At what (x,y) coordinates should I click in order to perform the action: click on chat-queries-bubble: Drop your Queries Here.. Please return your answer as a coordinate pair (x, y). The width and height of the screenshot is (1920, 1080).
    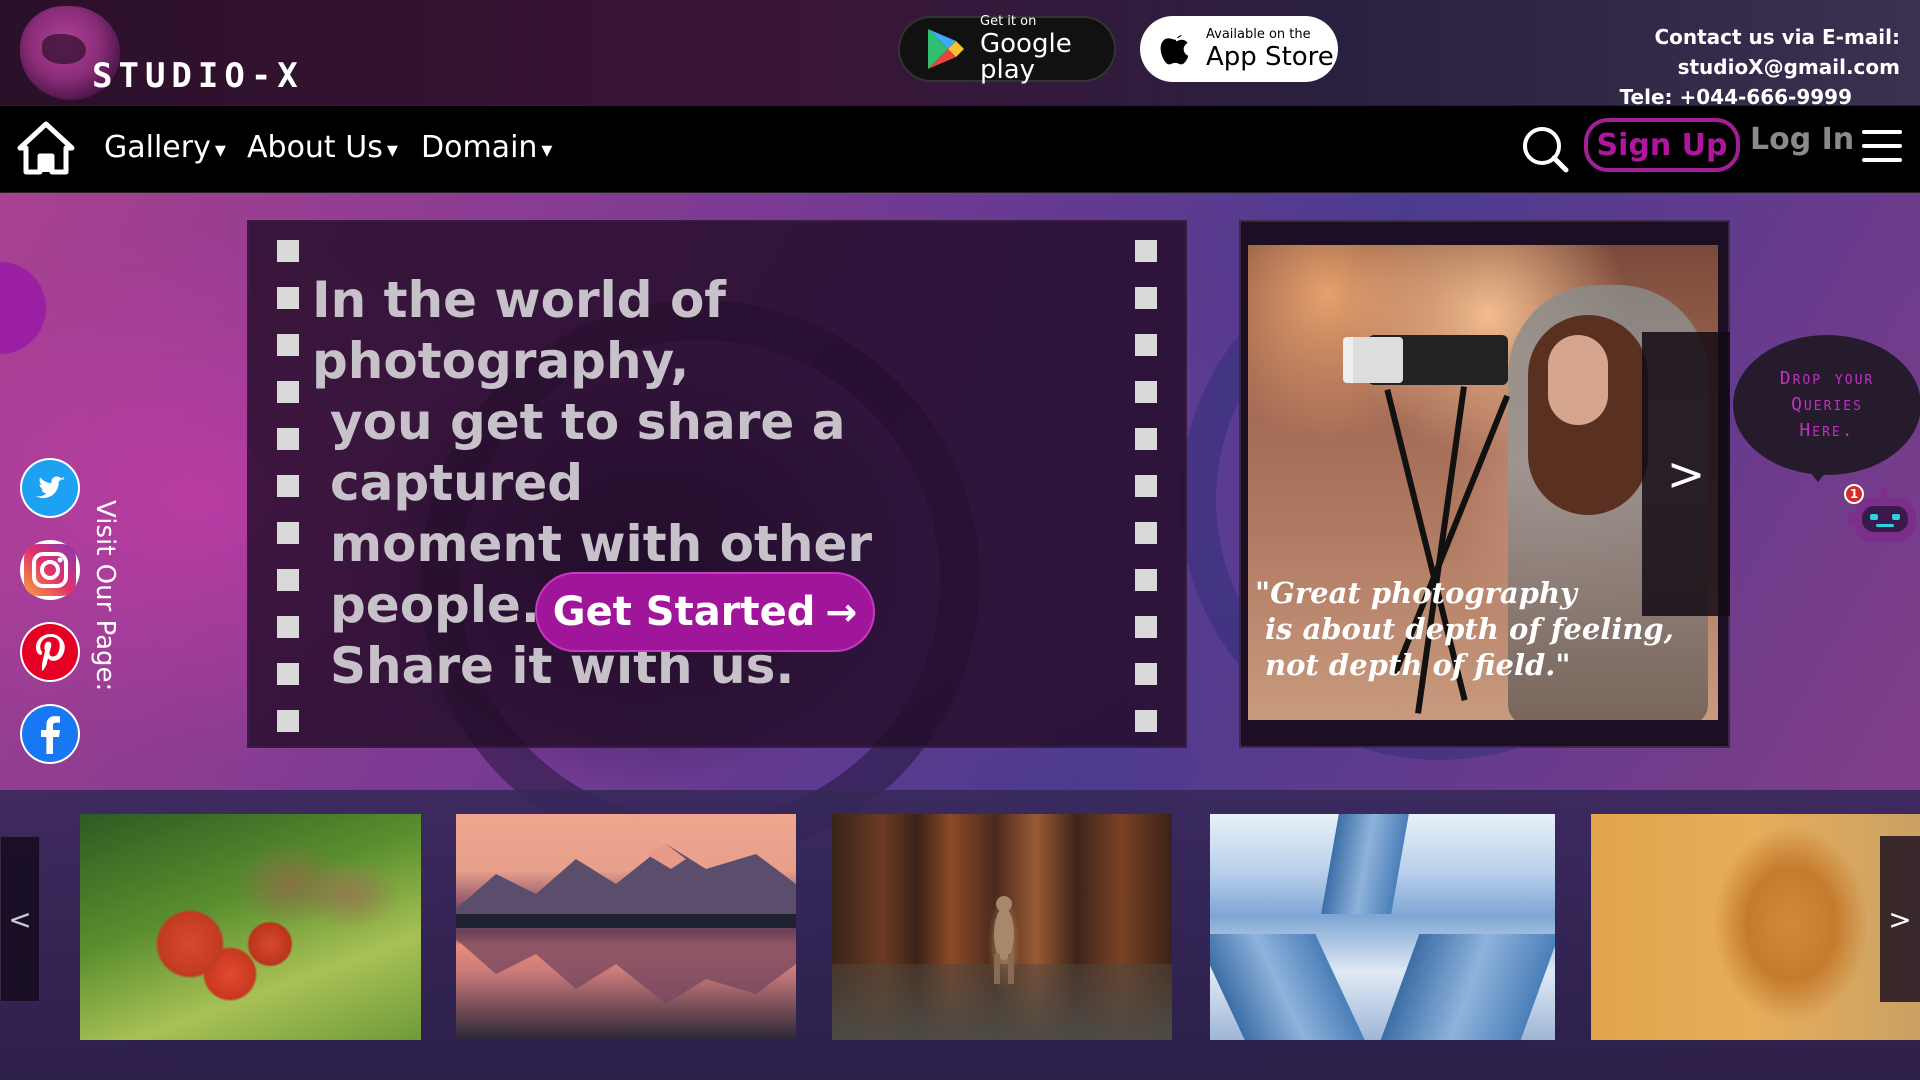
    Looking at the image, I should click on (1826, 405).